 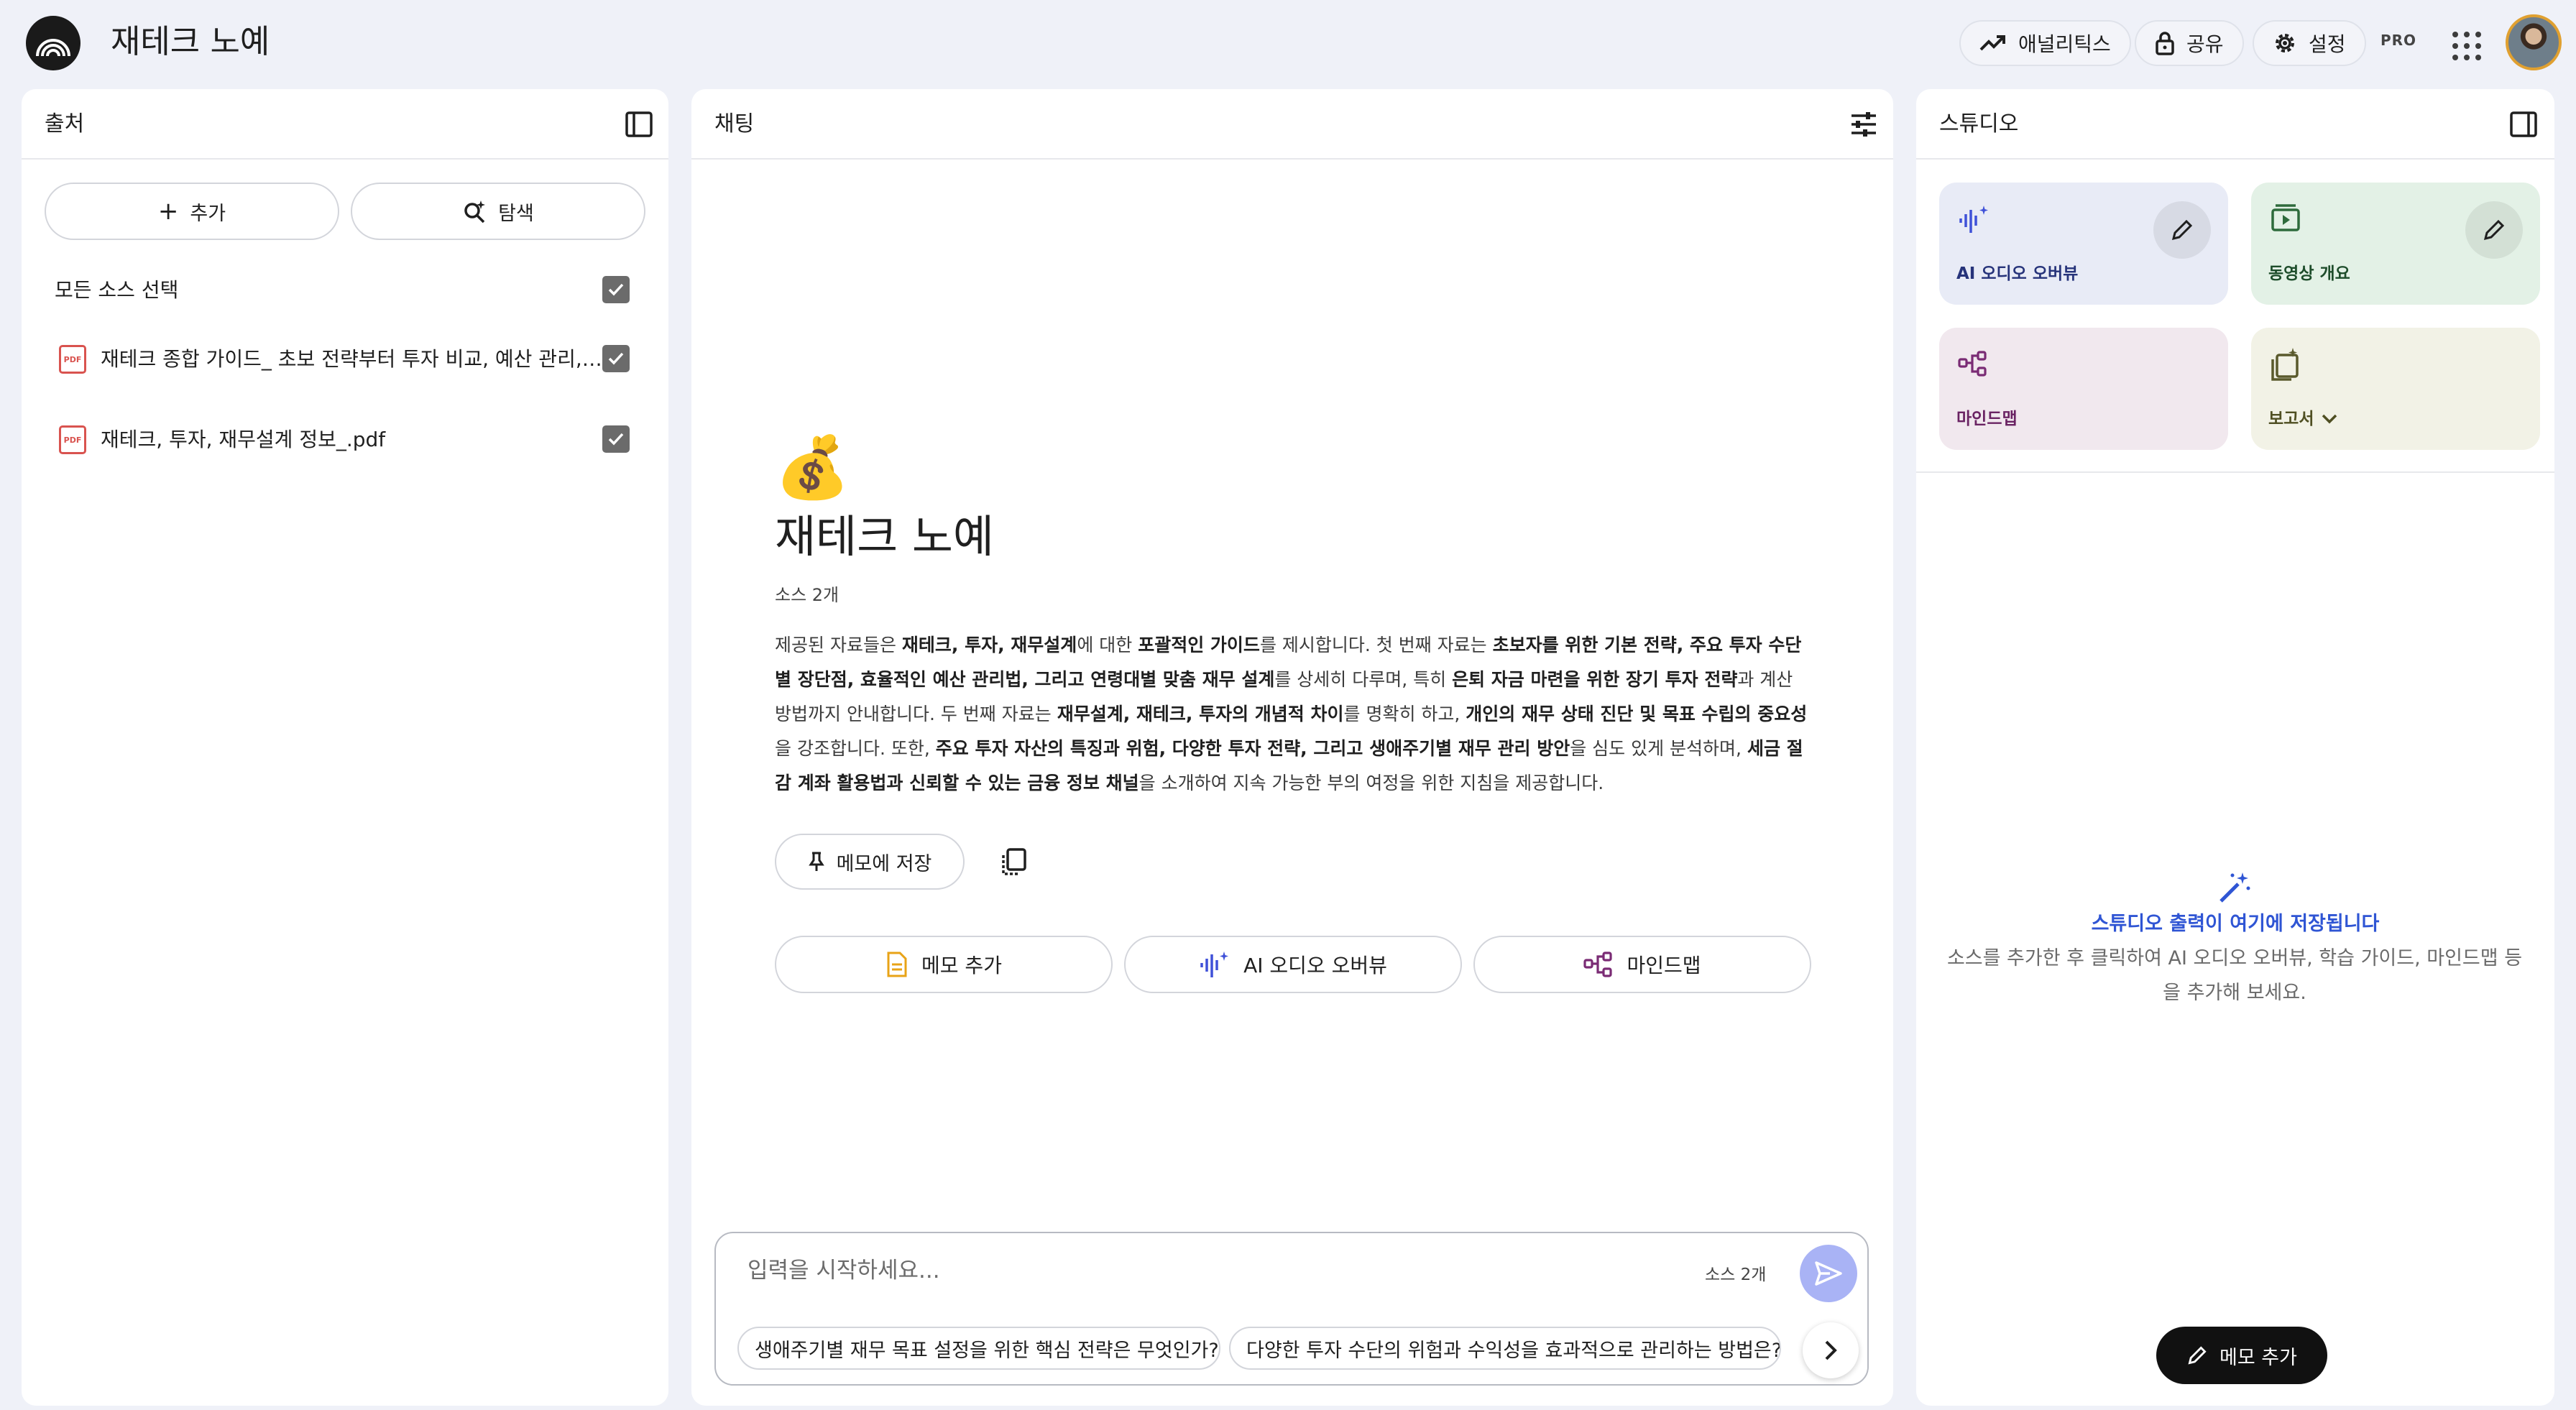 I want to click on summary-text: 을 소개하여 지속 가능한 부의 여정을 위한 지침을 제공합니다., so click(x=1371, y=783).